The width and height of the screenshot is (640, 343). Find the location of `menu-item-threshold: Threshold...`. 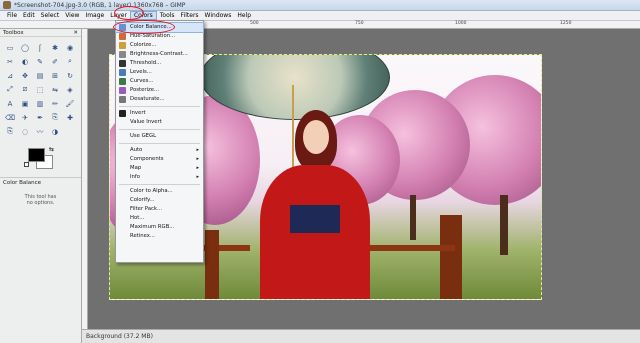

menu-item-threshold: Threshold... is located at coordinates (159, 63).